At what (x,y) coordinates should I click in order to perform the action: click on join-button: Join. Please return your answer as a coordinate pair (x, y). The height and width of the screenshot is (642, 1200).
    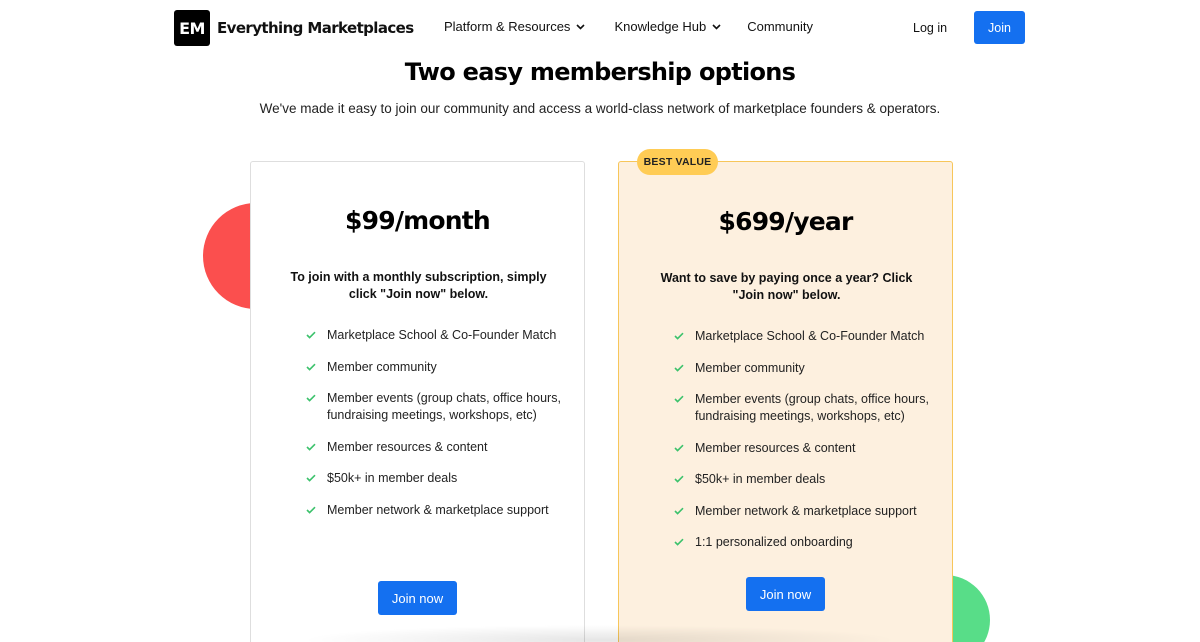
    Looking at the image, I should click on (999, 27).